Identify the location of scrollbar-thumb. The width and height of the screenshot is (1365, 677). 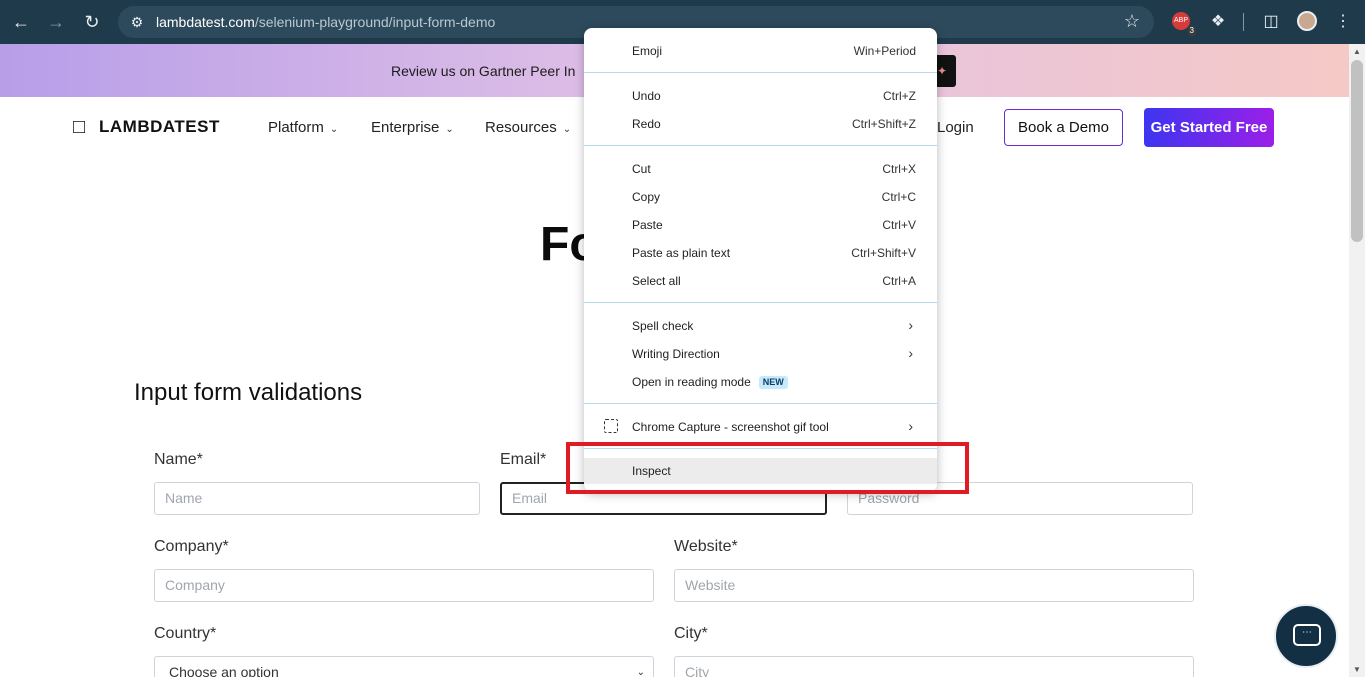
(1357, 151).